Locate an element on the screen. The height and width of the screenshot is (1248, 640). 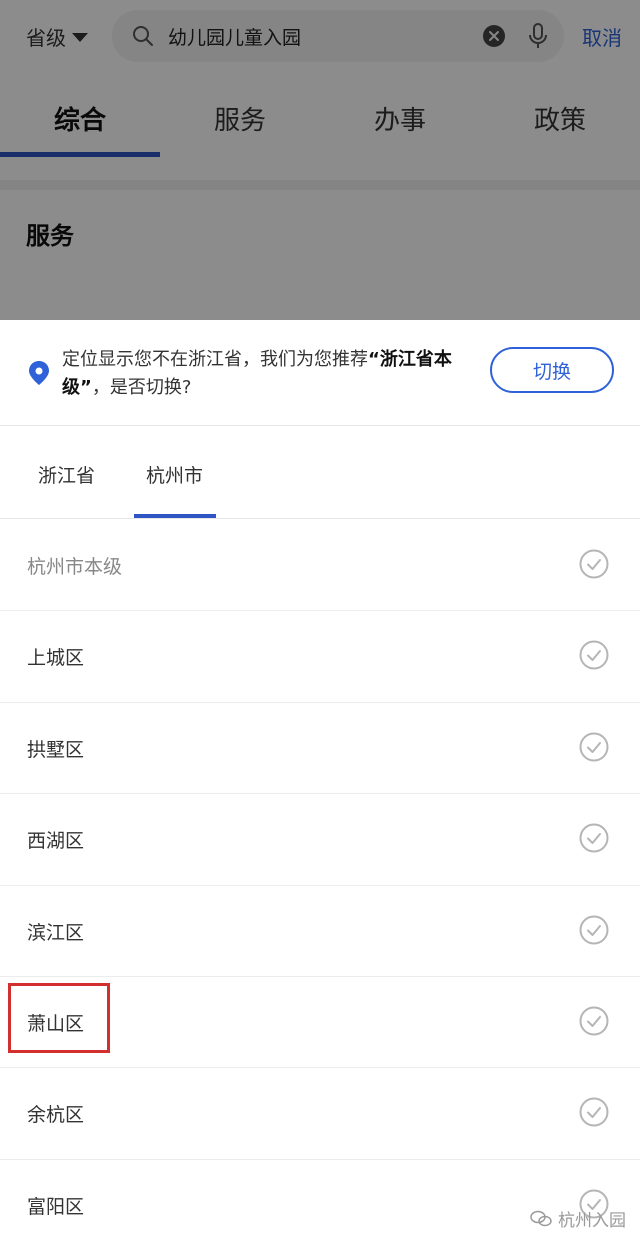
watermark: 杭州入园 is located at coordinates (578, 1218).